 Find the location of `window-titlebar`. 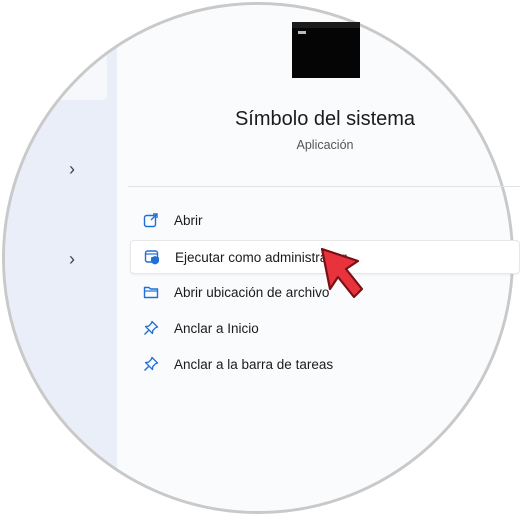

window-titlebar is located at coordinates (326, 25).